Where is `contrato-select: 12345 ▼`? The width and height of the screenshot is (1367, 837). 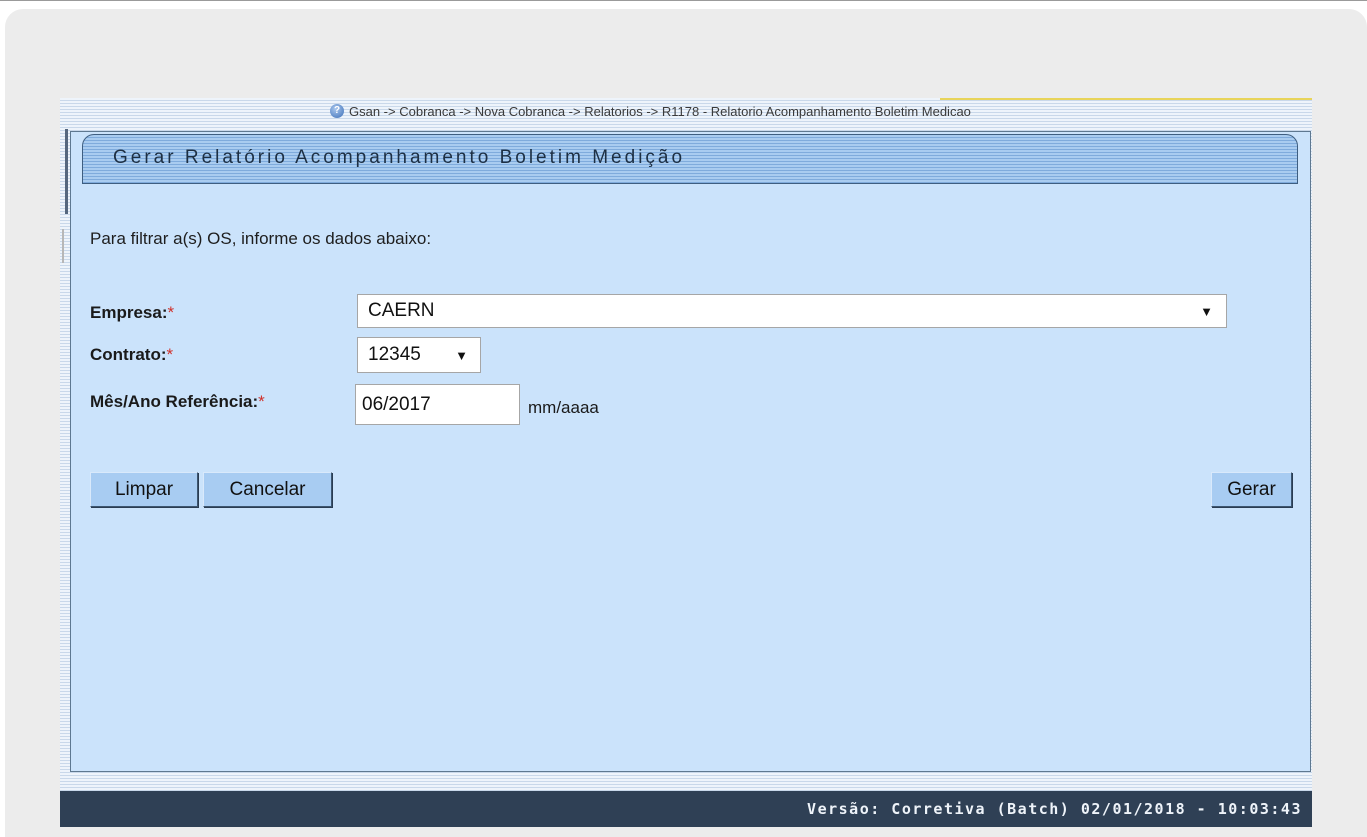
contrato-select: 12345 ▼ is located at coordinates (419, 355).